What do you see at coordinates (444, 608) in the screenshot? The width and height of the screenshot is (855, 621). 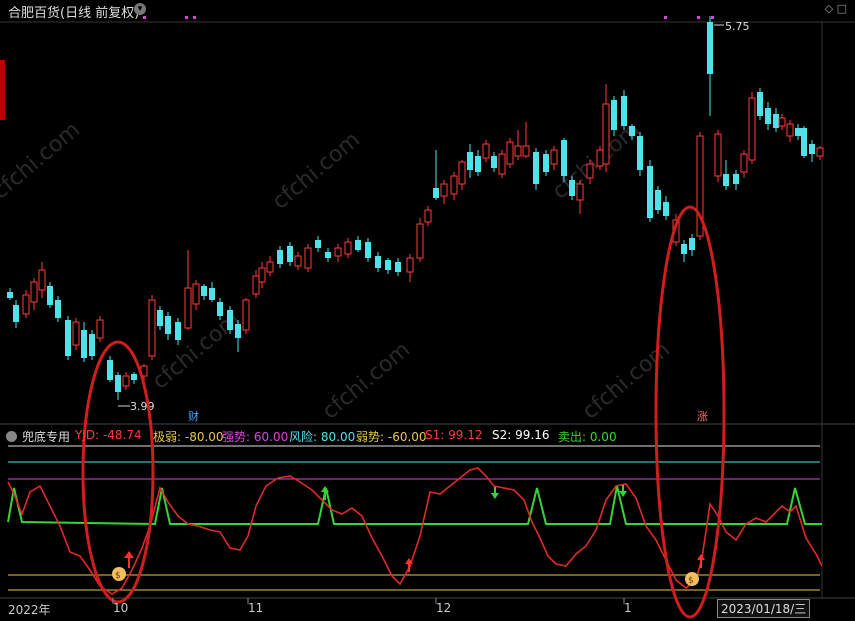 I see `x-label-dec: 12` at bounding box center [444, 608].